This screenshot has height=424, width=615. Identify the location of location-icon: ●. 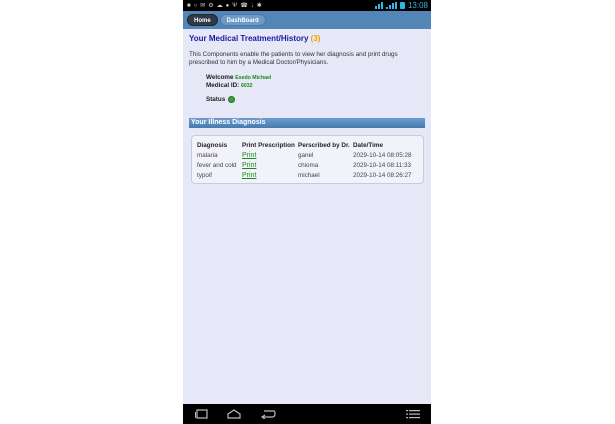
(227, 5).